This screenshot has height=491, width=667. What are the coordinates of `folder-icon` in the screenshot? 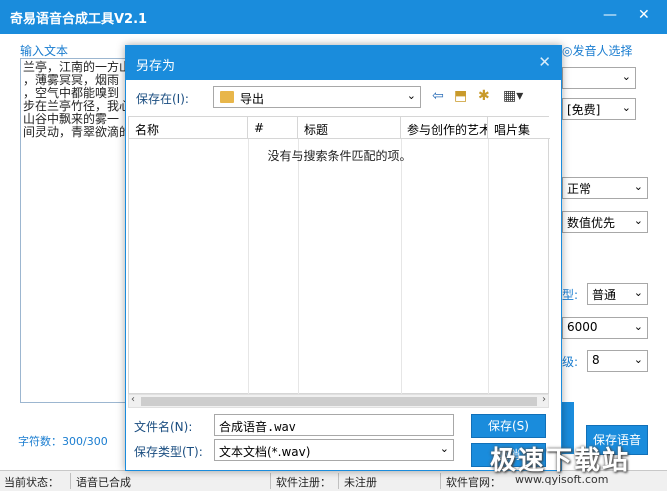 It's located at (227, 97).